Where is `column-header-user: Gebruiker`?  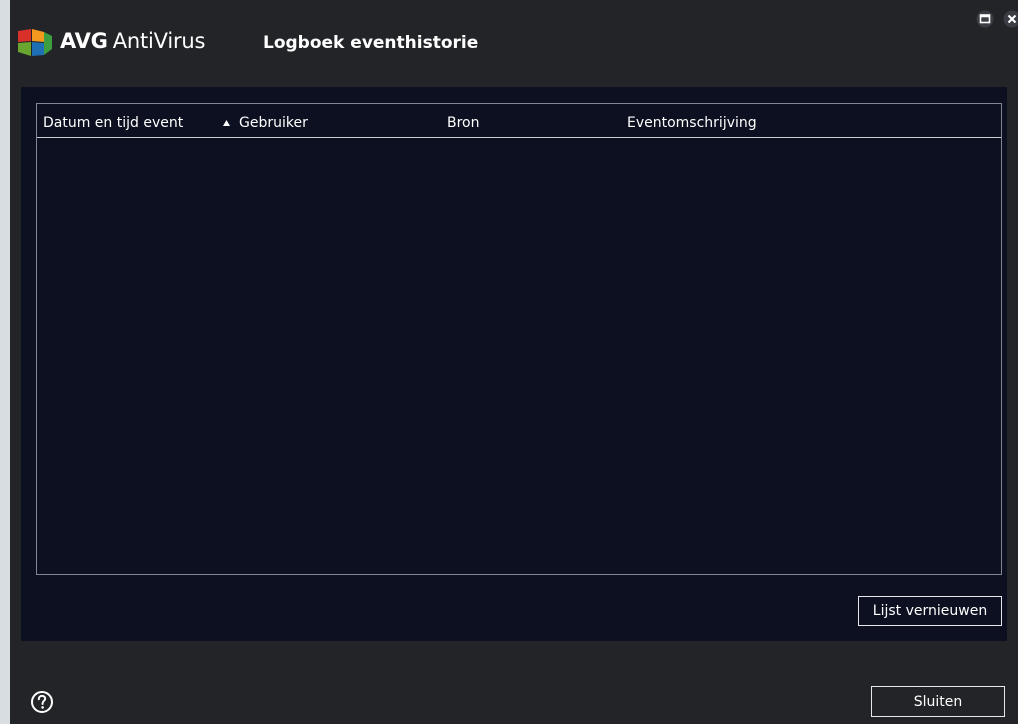
column-header-user: Gebruiker is located at coordinates (273, 123).